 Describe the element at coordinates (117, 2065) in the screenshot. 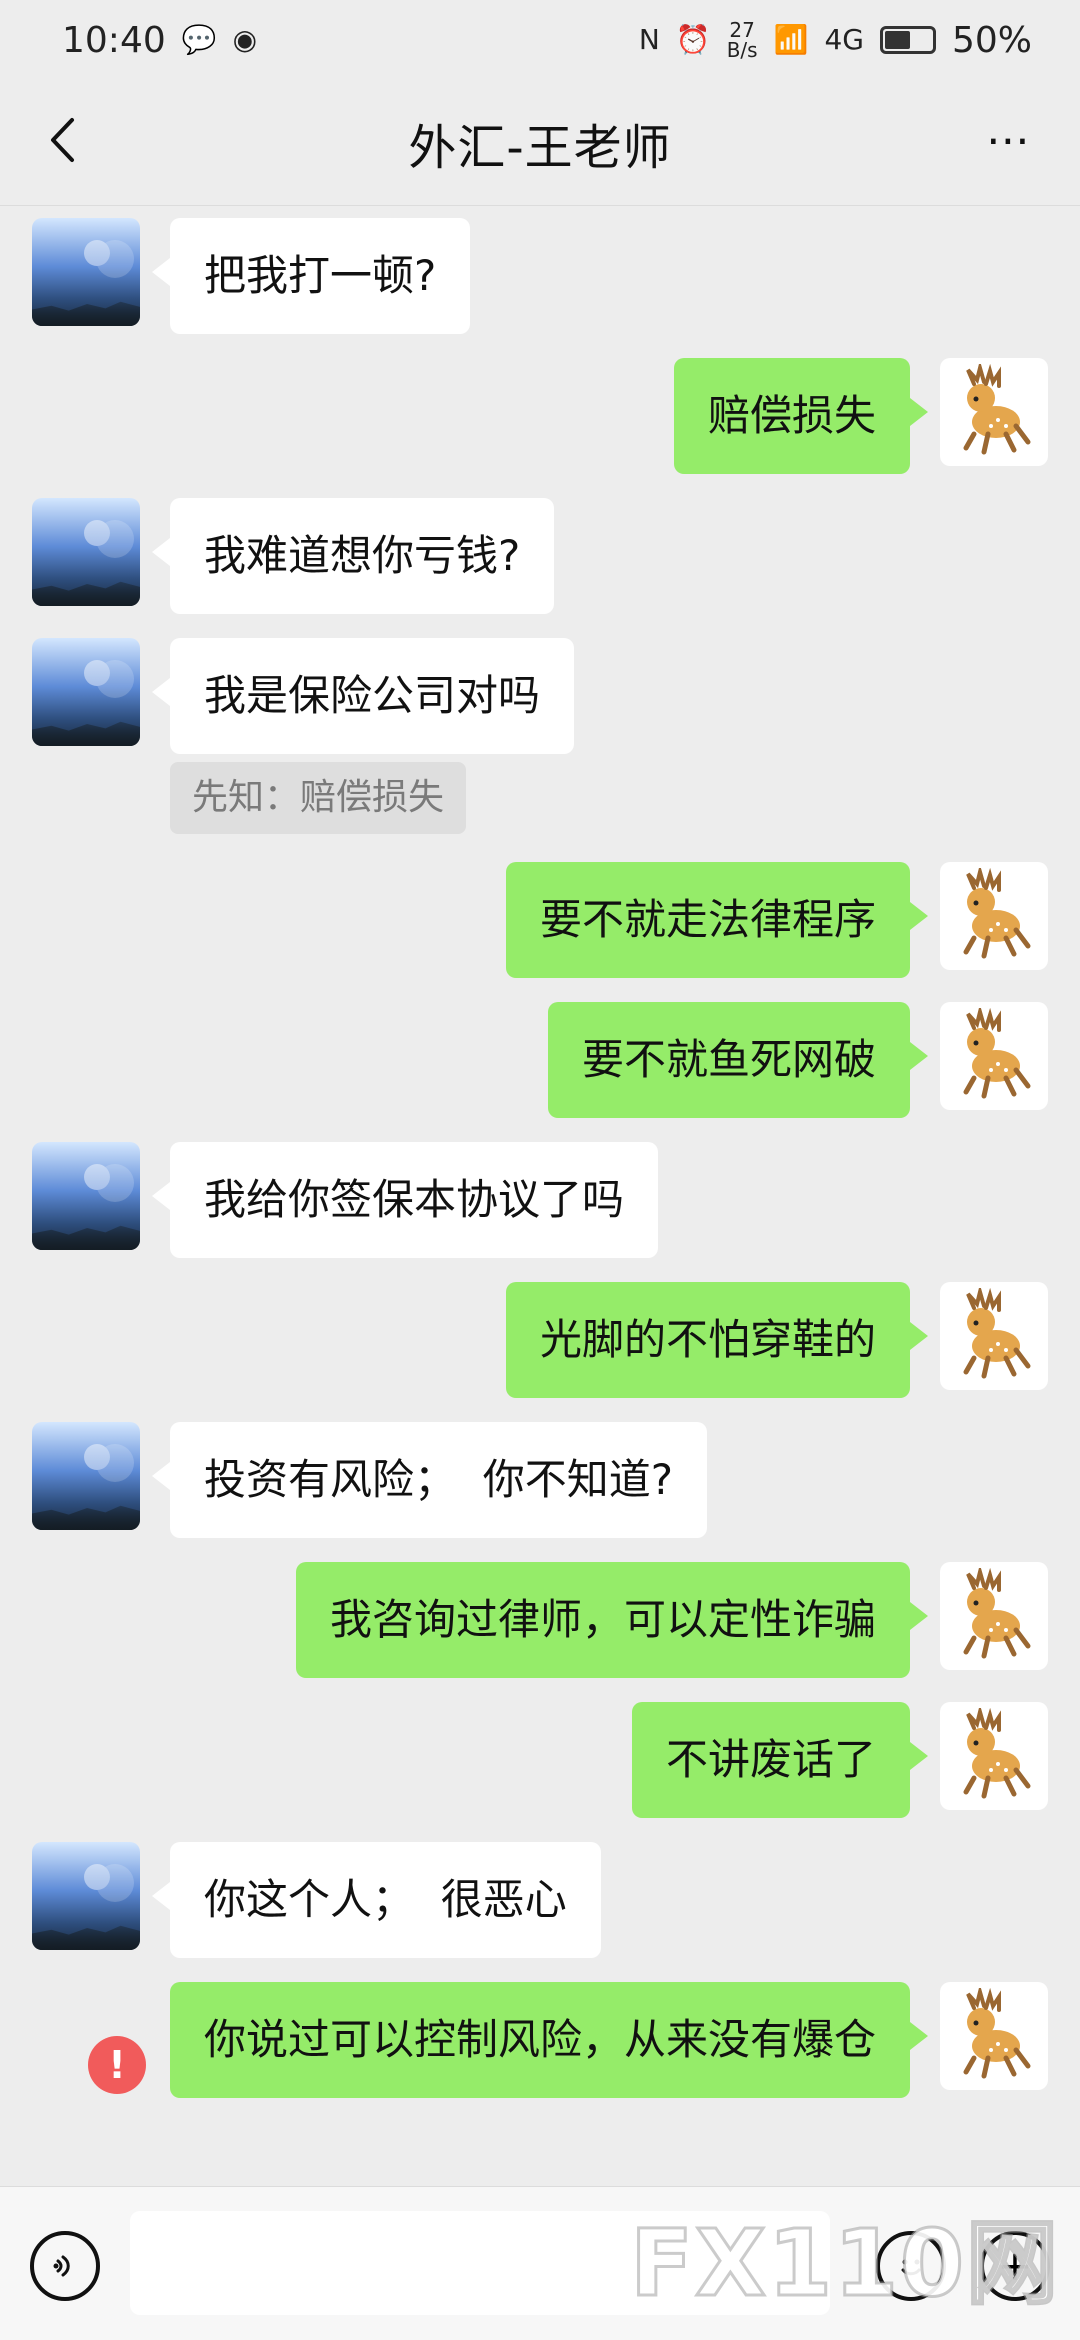

I see `send-error-icon: !` at that location.